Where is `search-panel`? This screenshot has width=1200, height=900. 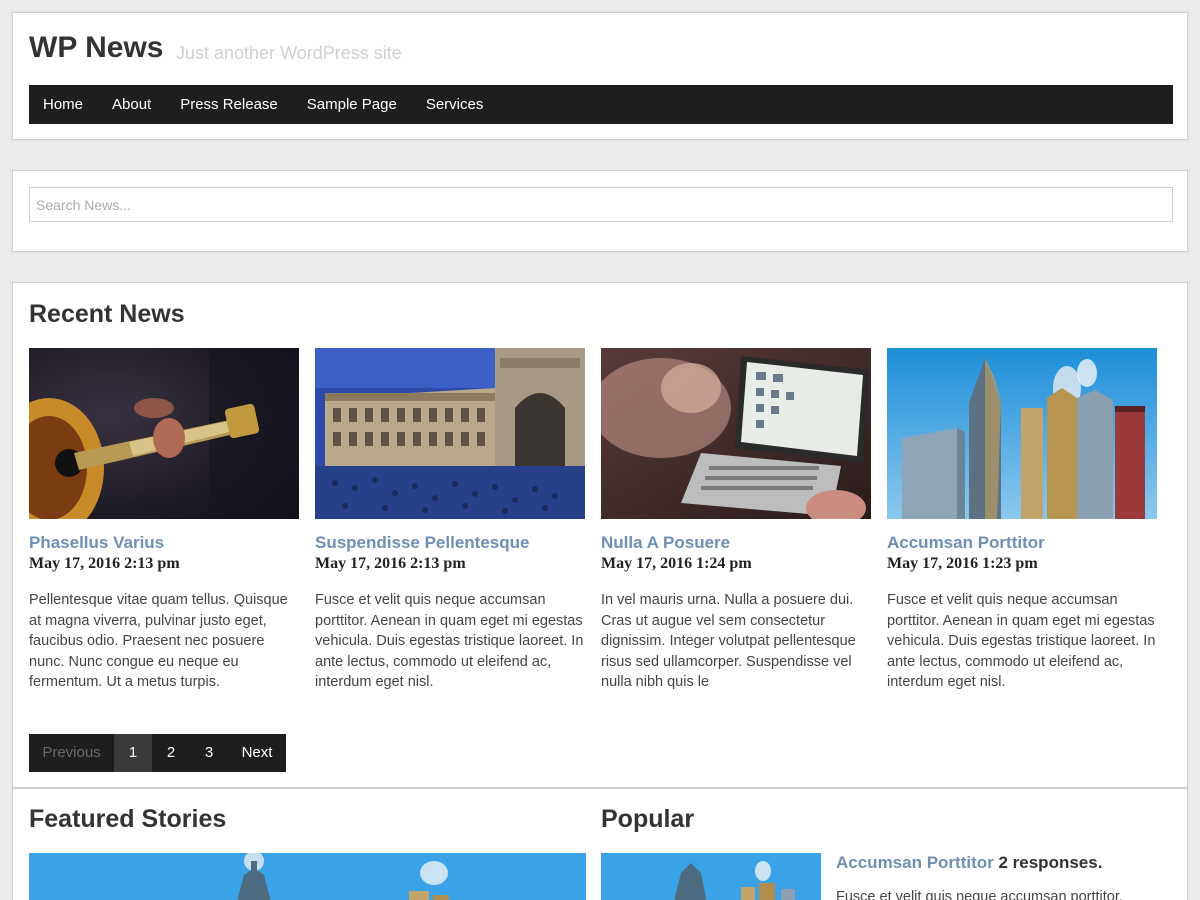
search-panel is located at coordinates (600, 211).